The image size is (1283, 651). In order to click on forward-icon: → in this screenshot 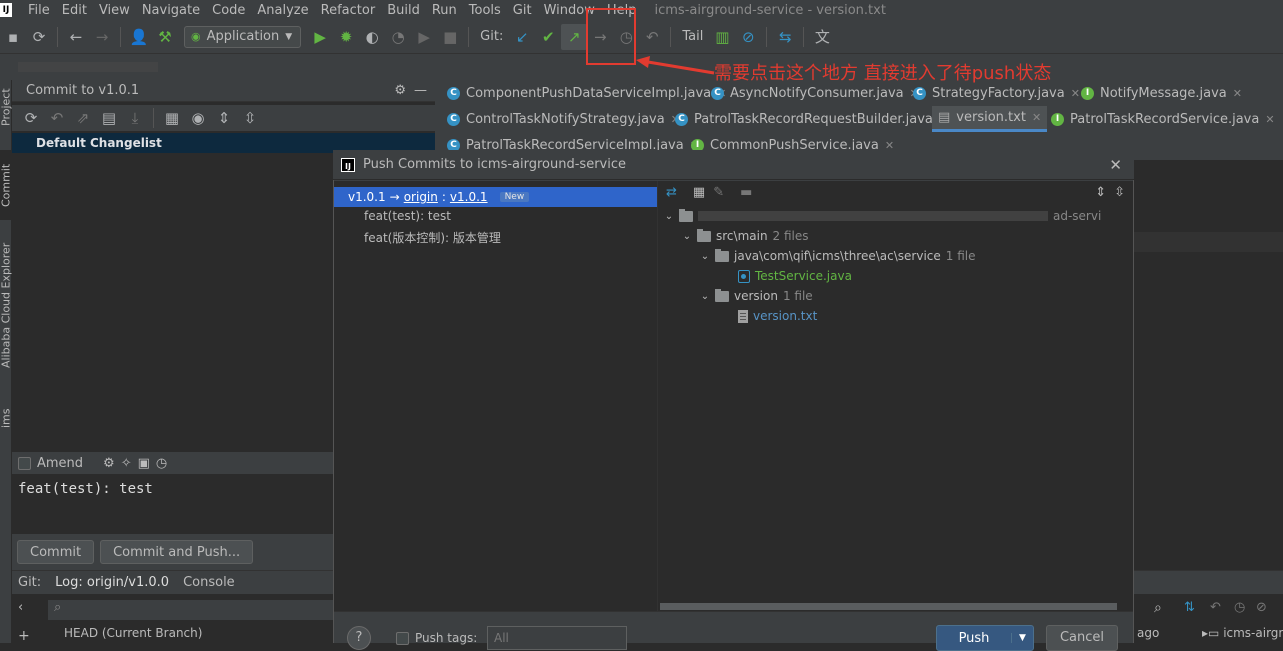, I will do `click(102, 37)`.